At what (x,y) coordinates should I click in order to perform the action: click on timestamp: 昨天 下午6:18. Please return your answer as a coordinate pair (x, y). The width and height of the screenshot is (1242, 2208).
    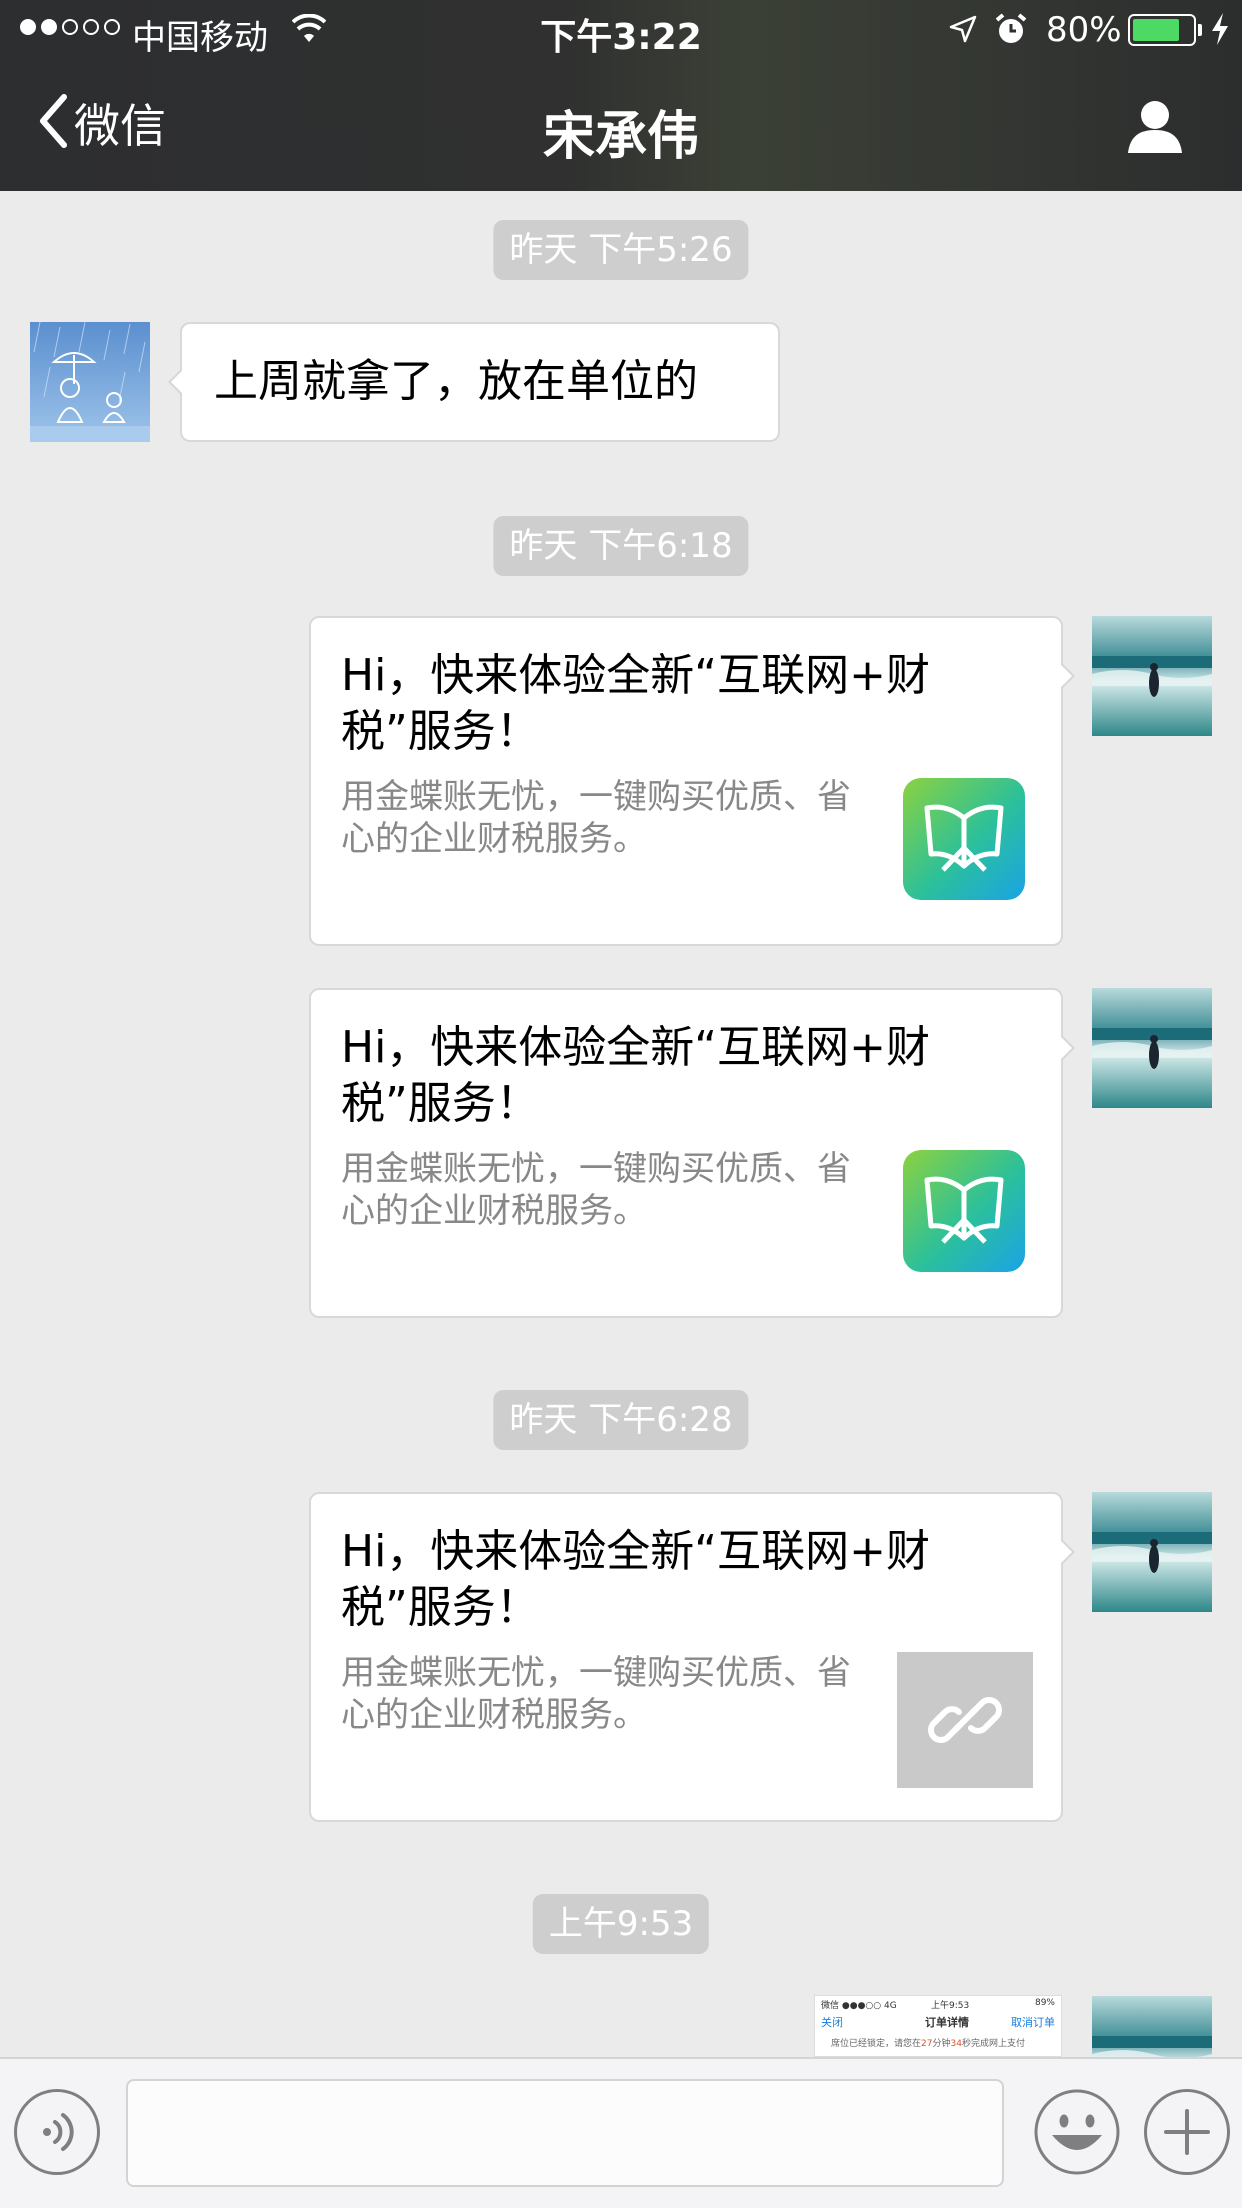
    Looking at the image, I should click on (621, 546).